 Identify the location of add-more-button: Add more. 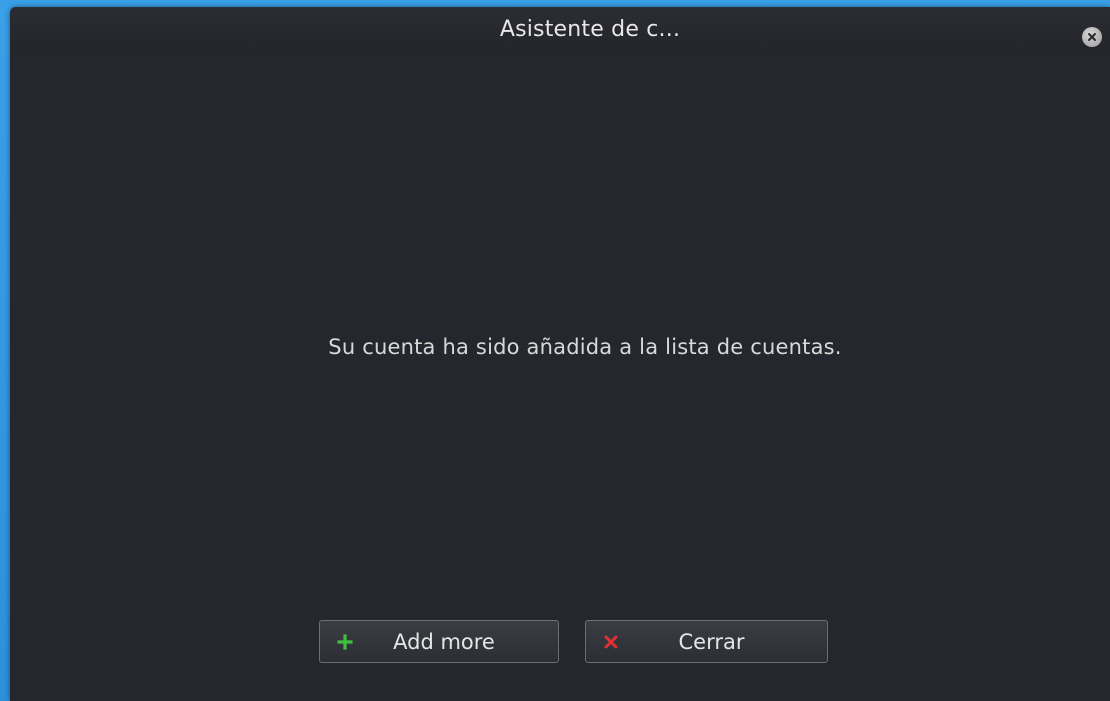
(439, 641).